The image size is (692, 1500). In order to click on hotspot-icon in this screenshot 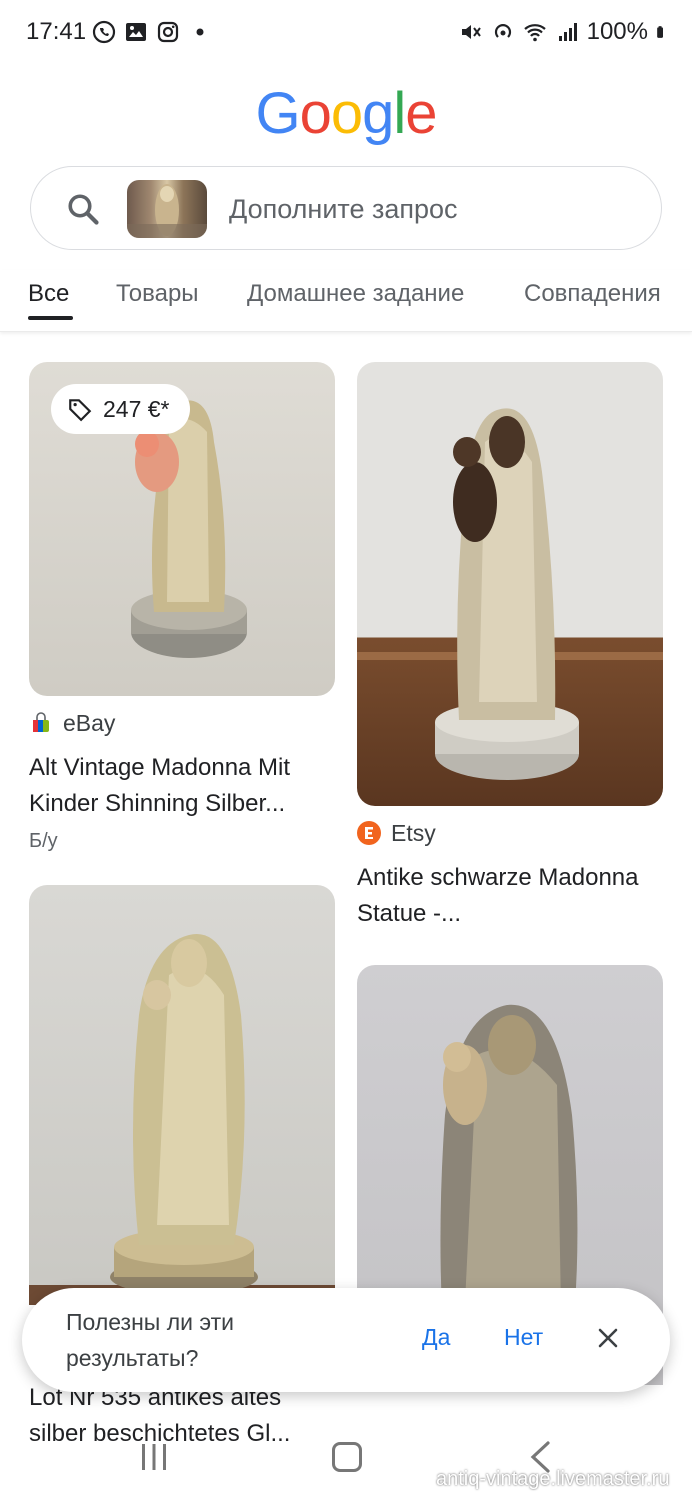, I will do `click(502, 31)`.